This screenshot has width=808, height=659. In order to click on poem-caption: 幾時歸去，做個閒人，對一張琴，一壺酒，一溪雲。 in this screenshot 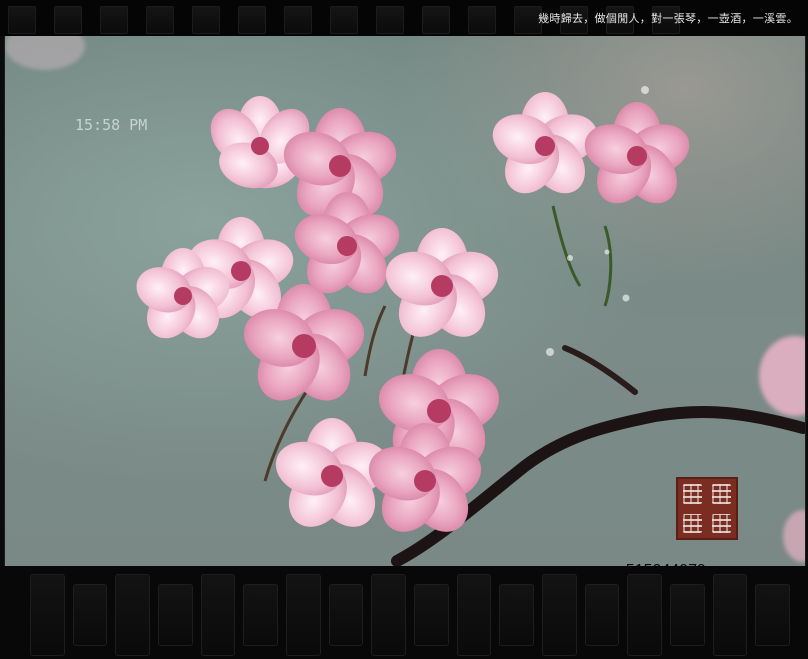, I will do `click(668, 18)`.